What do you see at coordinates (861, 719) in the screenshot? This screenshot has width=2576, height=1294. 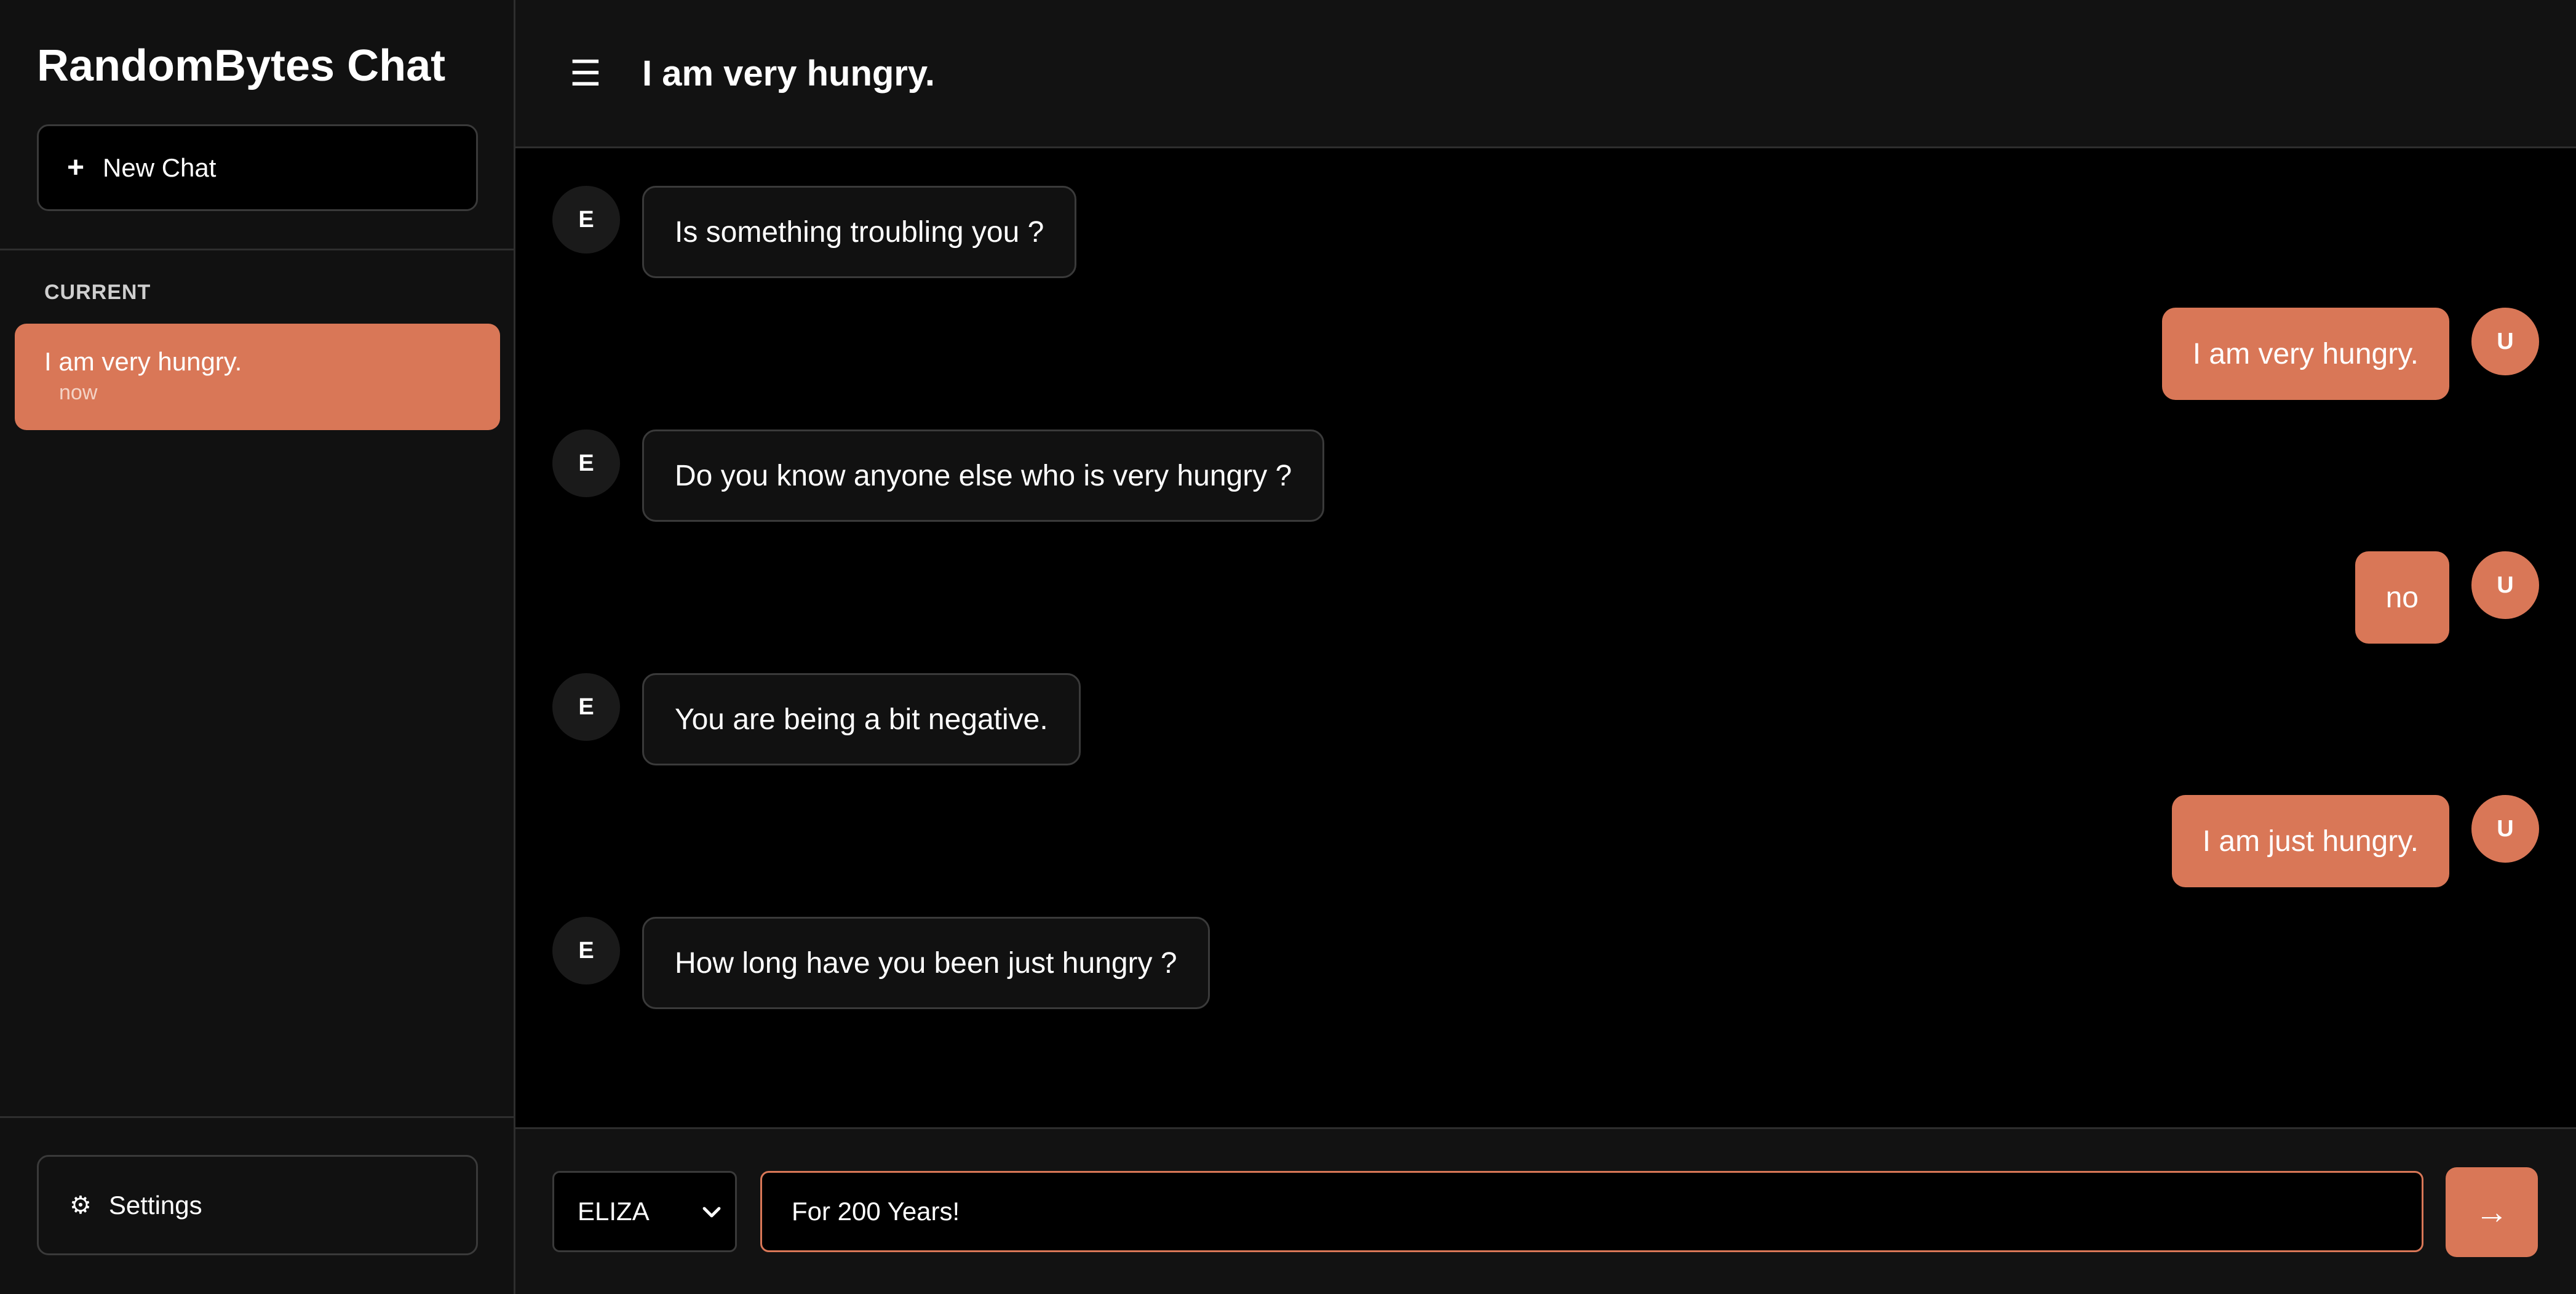 I see `message-bubble-bot: You are being a bit negative.` at bounding box center [861, 719].